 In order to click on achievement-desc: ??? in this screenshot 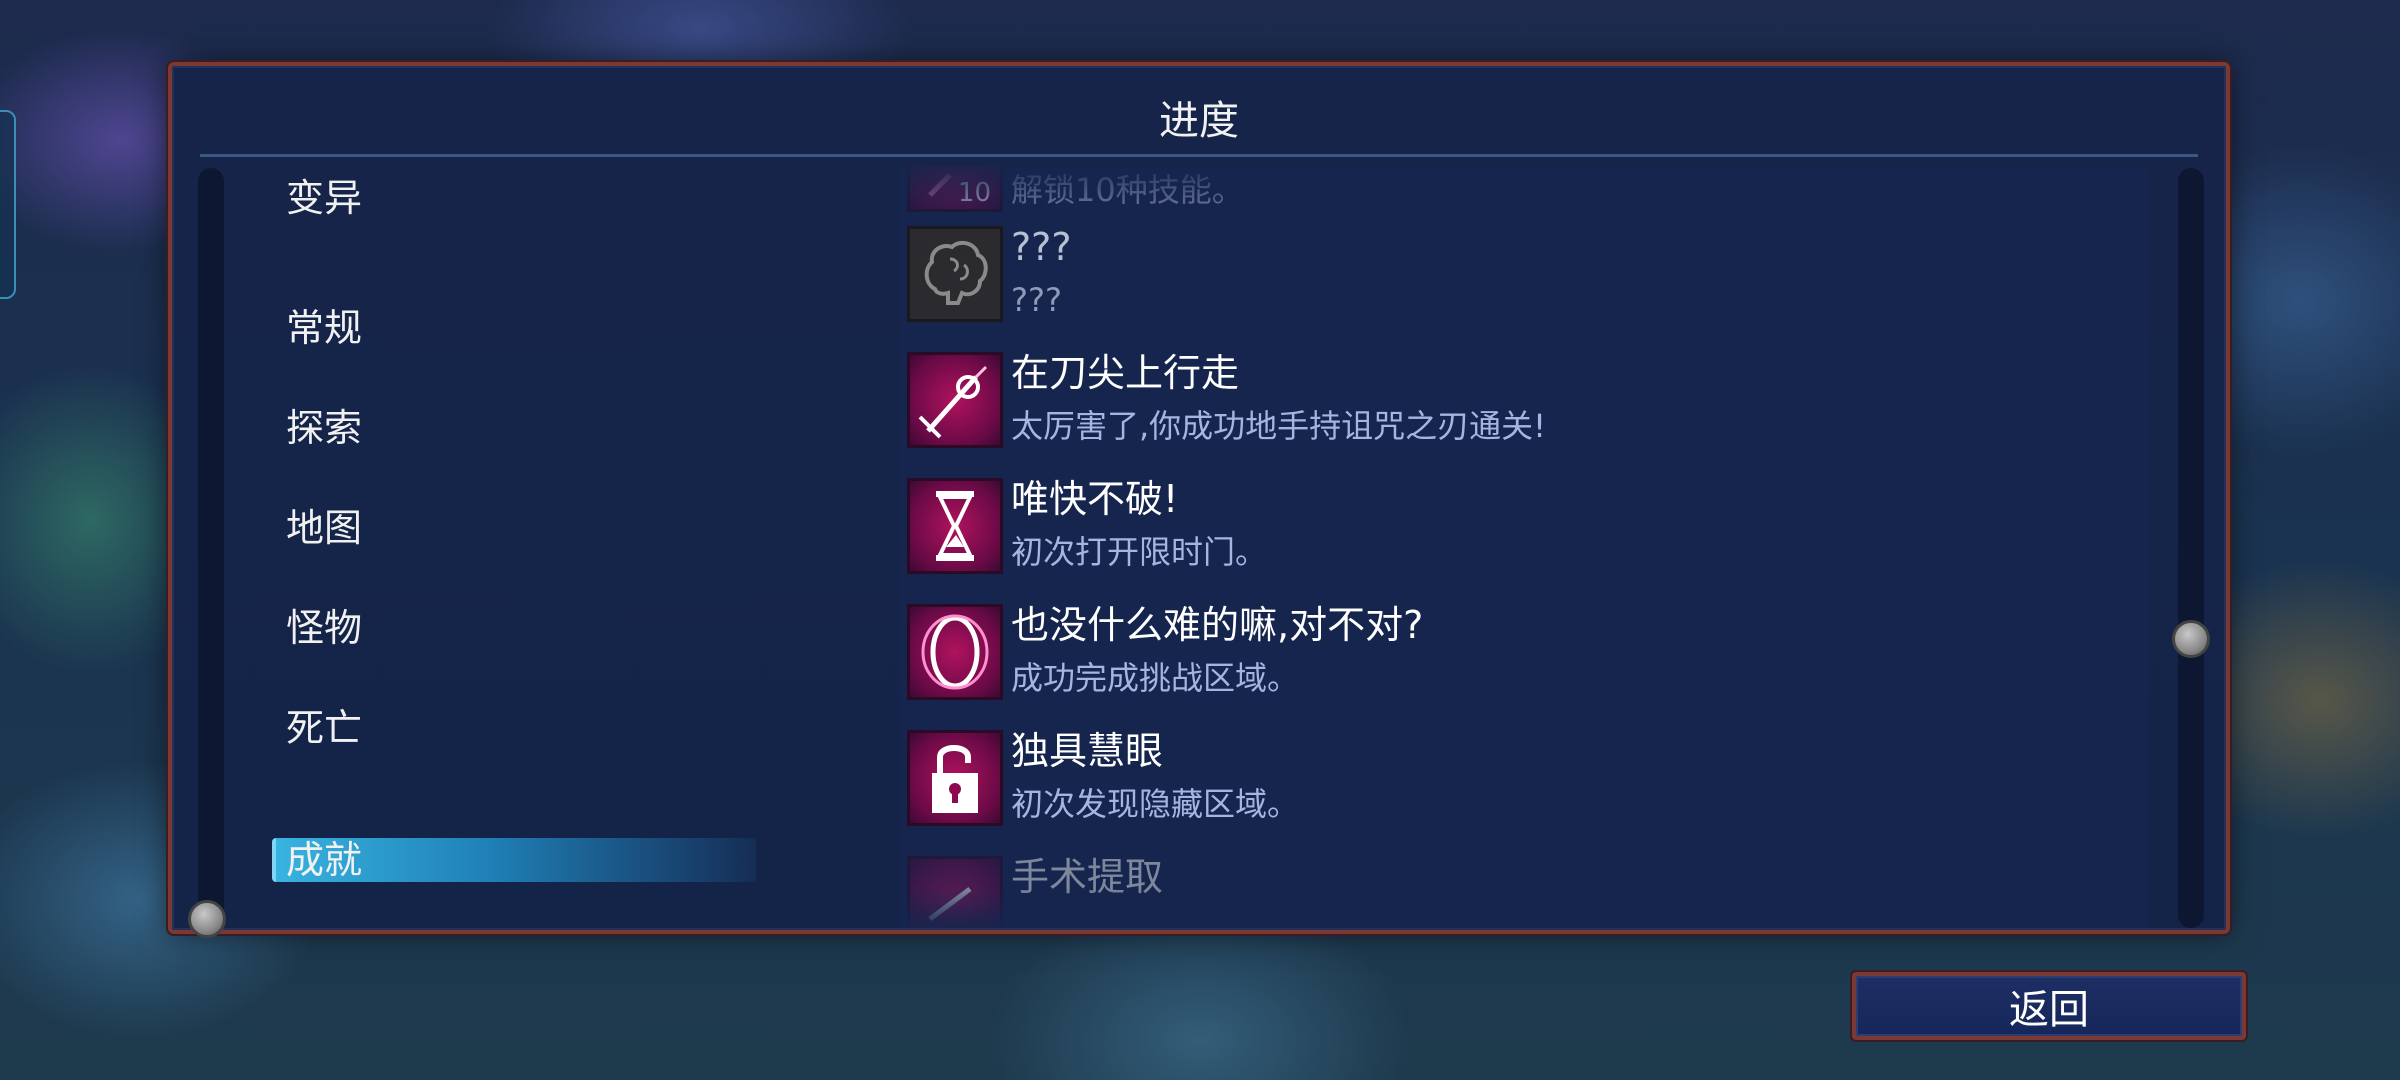, I will do `click(1036, 300)`.